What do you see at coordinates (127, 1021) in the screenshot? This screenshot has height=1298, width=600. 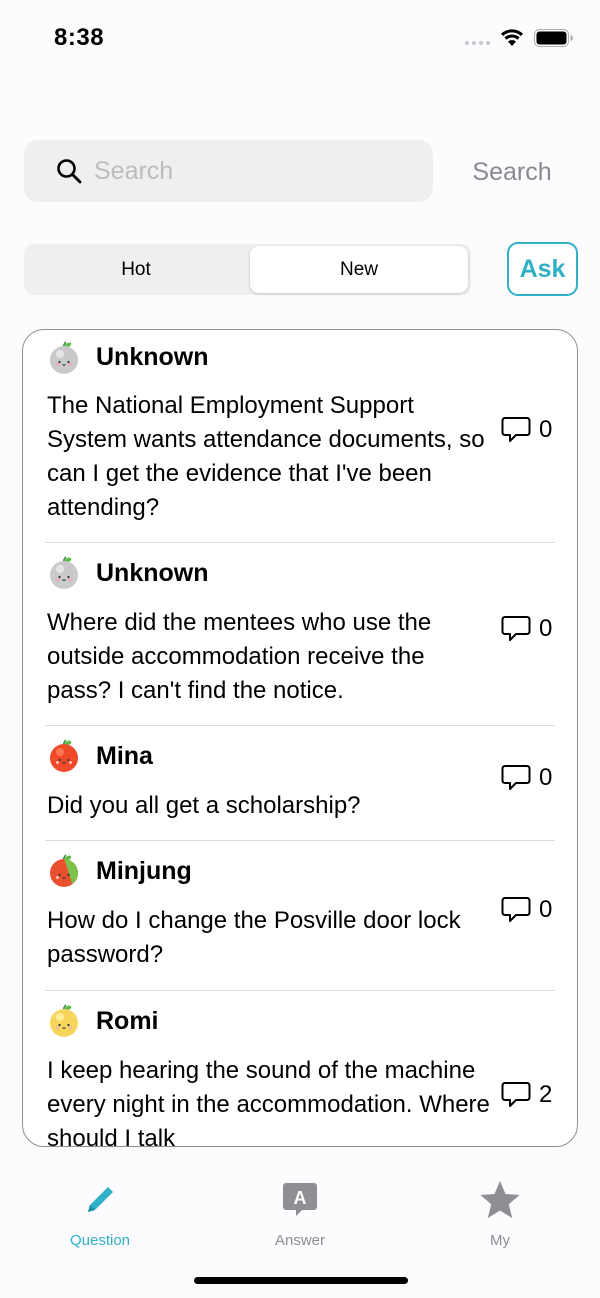 I see `question-author: Romi` at bounding box center [127, 1021].